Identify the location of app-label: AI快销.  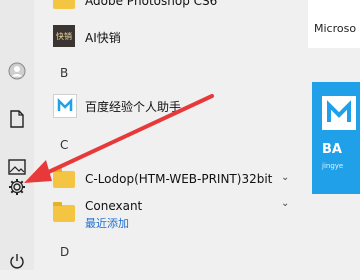
(103, 38).